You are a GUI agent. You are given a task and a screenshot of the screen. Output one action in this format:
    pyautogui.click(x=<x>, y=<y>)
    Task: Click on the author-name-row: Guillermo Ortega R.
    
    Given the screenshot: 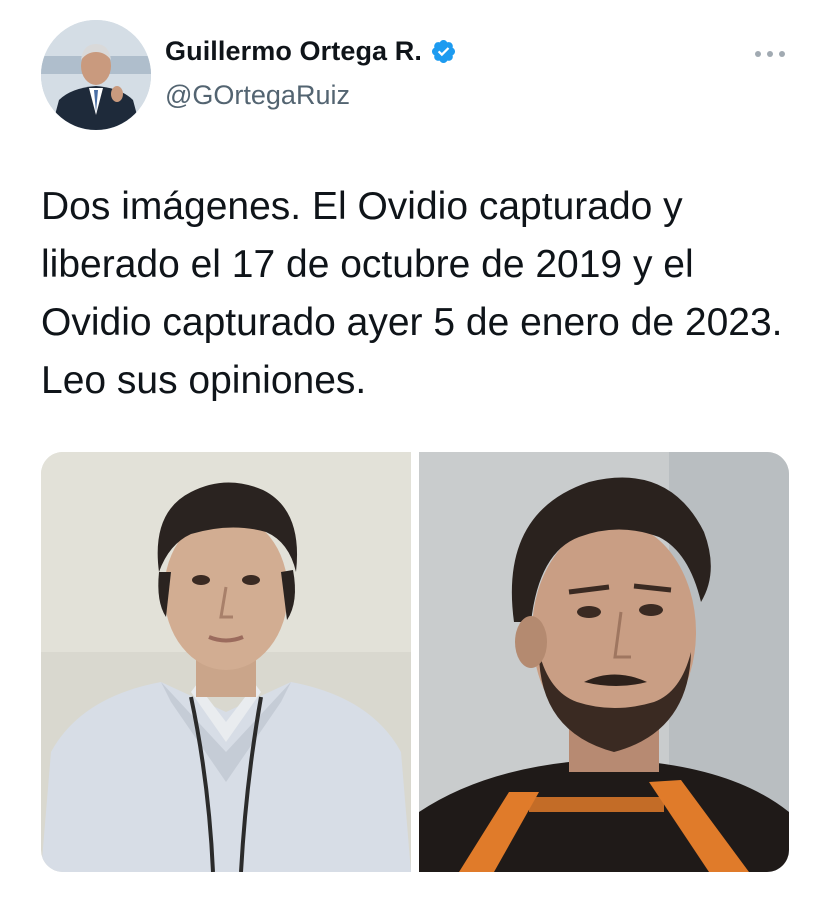 What is the action you would take?
    pyautogui.click(x=311, y=51)
    